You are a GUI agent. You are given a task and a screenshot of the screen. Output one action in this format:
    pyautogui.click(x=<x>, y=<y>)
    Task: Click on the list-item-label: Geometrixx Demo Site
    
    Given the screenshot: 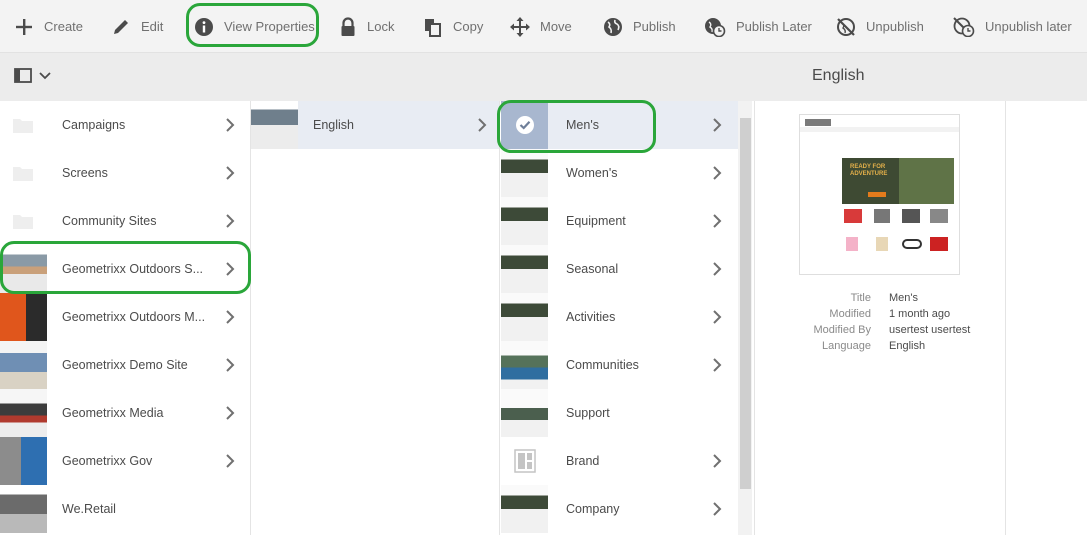 What is the action you would take?
    pyautogui.click(x=125, y=365)
    